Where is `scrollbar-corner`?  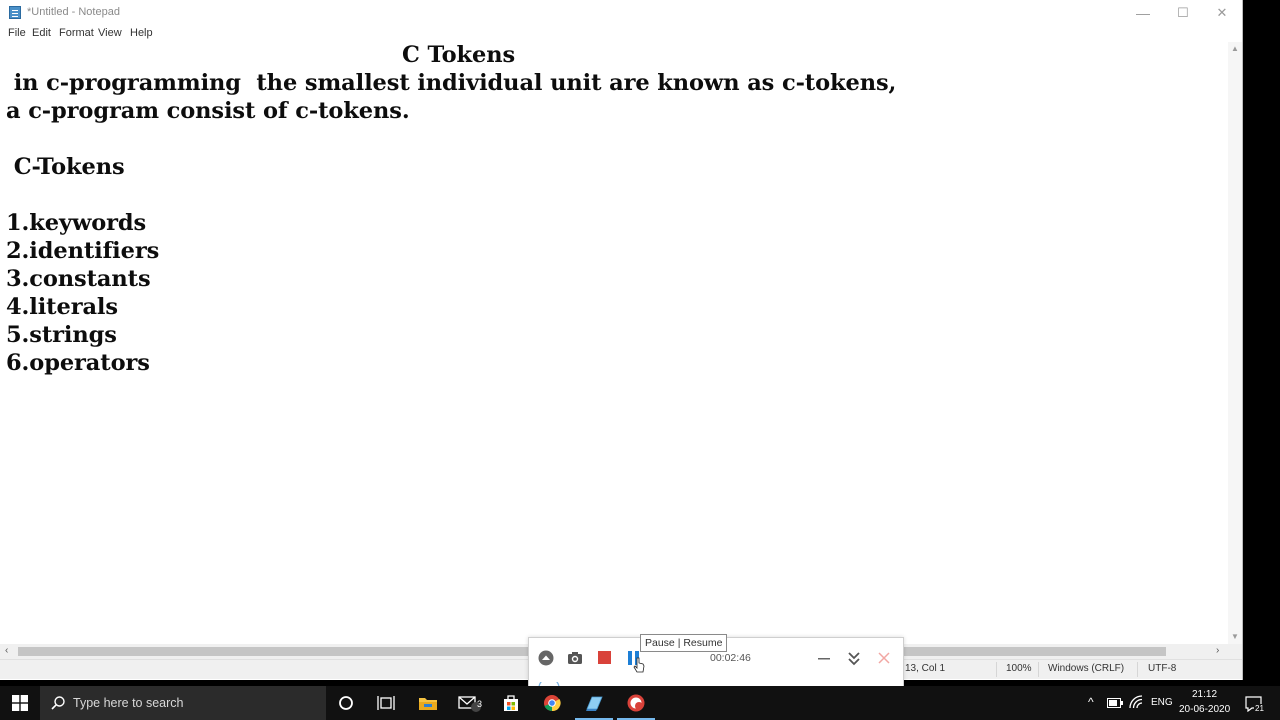 scrollbar-corner is located at coordinates (1235, 651).